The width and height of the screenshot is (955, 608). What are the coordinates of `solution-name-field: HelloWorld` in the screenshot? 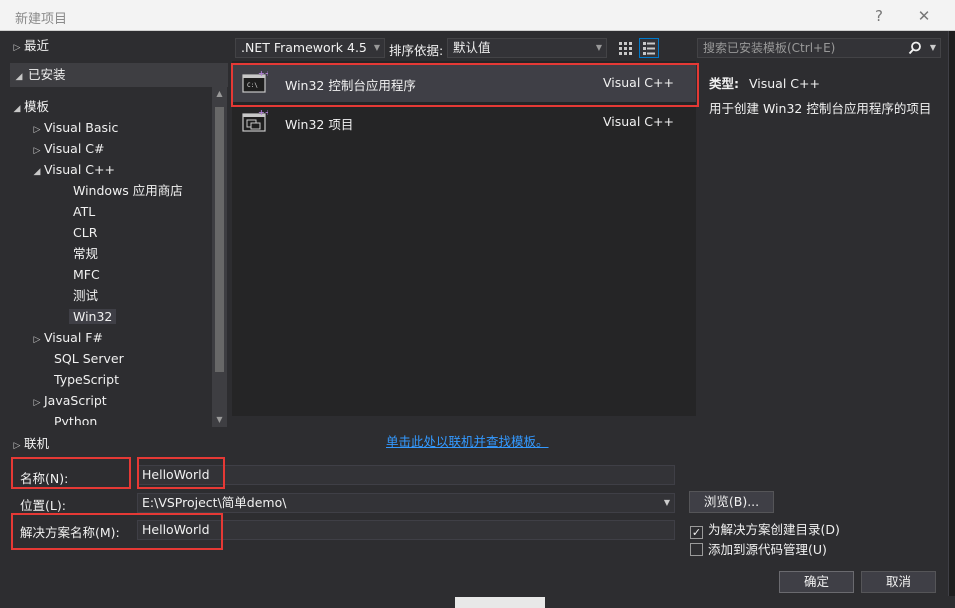 It's located at (406, 530).